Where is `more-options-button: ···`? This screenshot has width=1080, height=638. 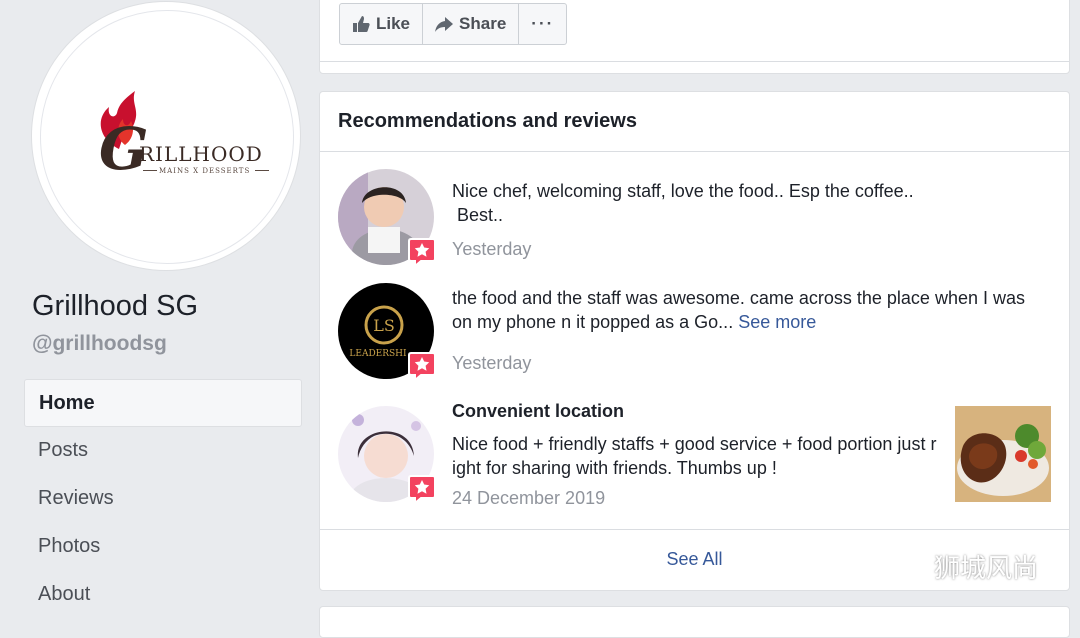 more-options-button: ··· is located at coordinates (542, 24).